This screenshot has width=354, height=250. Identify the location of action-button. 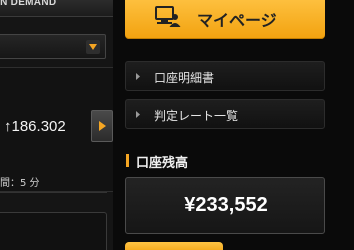
(174, 246).